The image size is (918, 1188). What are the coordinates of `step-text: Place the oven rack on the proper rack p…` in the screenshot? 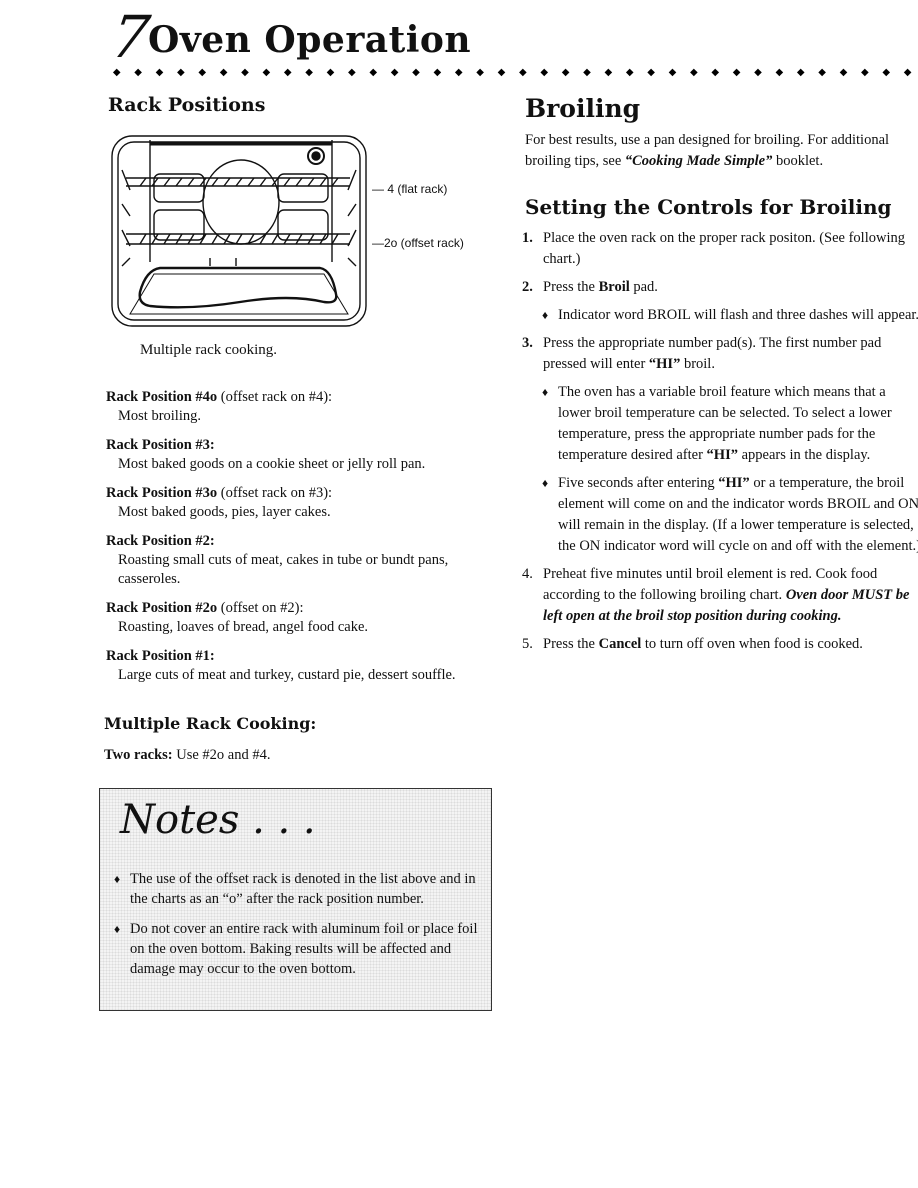 It's located at (724, 248).